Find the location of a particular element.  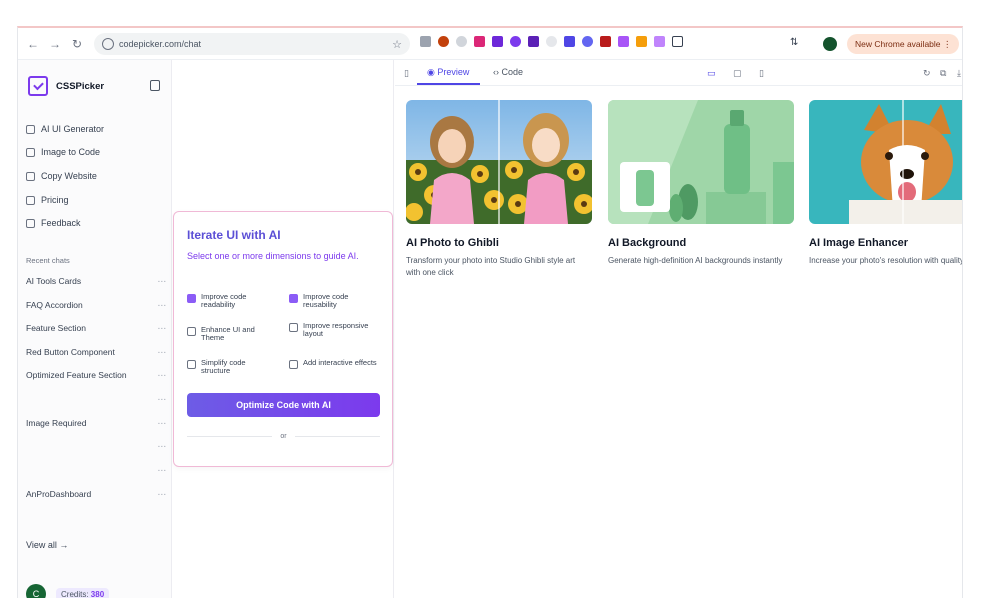

recent-chat-item: Red Button Component ⋯ is located at coordinates (96, 352).